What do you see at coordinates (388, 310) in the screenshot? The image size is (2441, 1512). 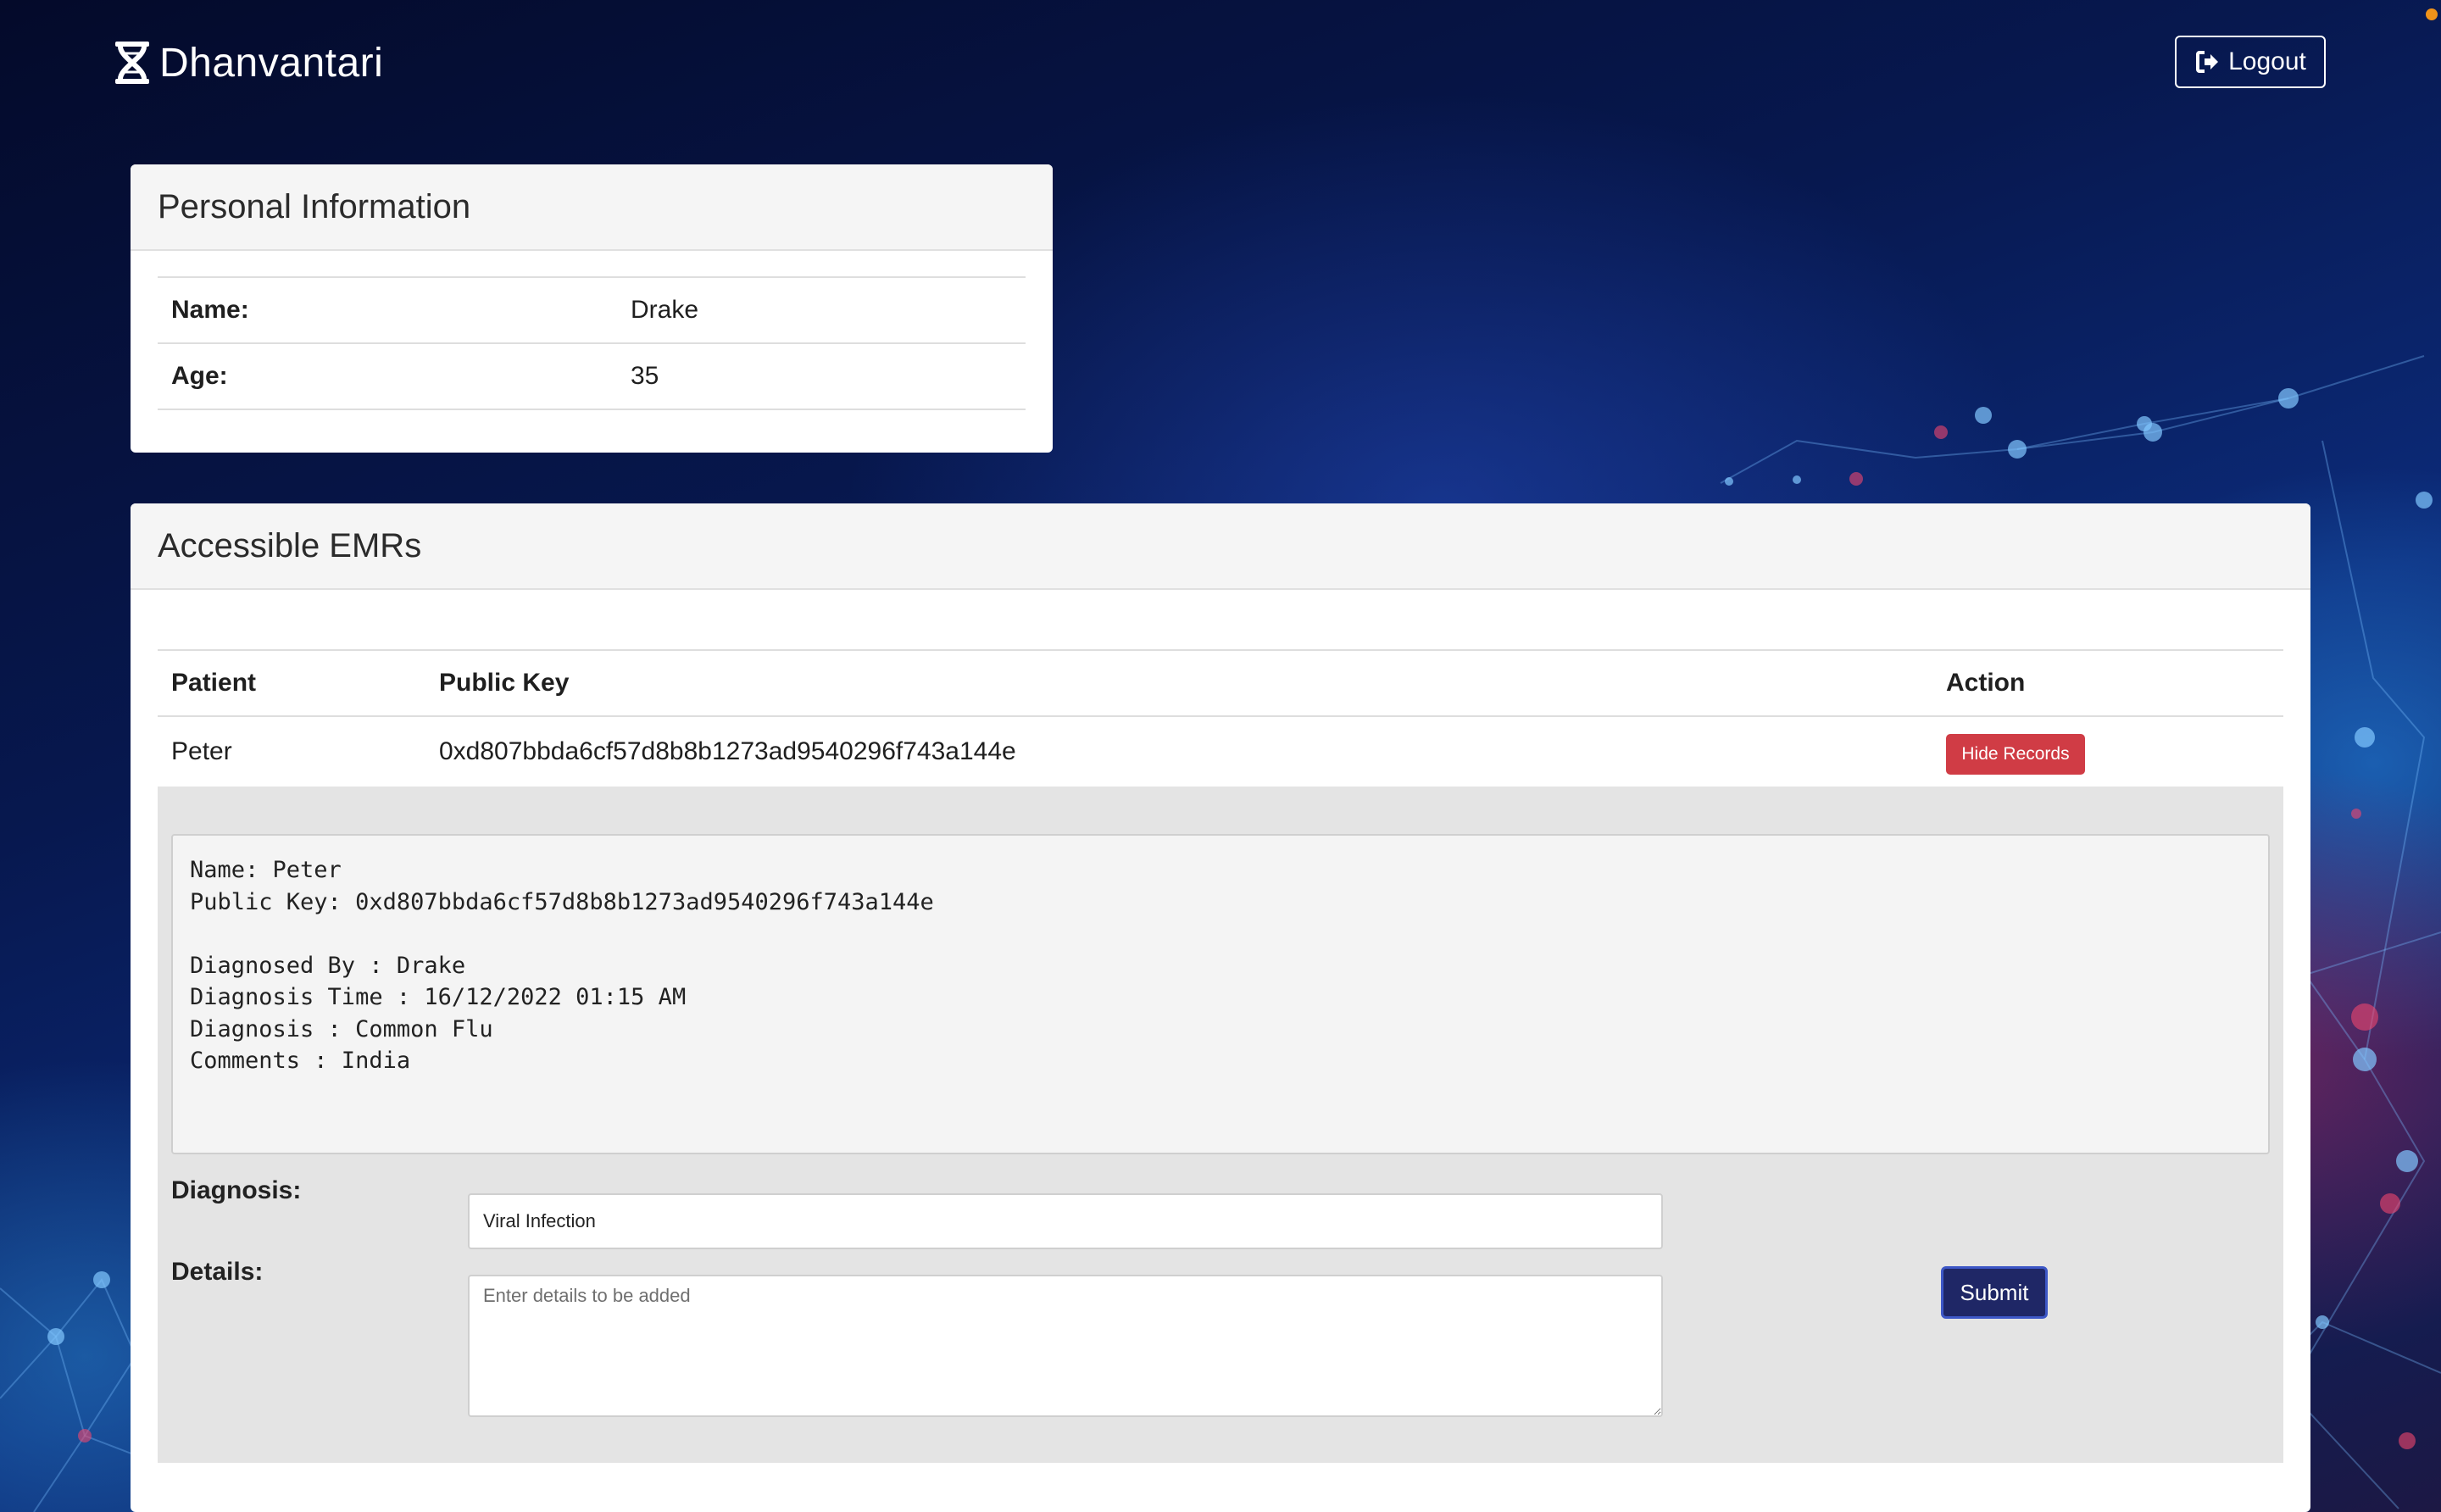 I see `name-label: Name:` at bounding box center [388, 310].